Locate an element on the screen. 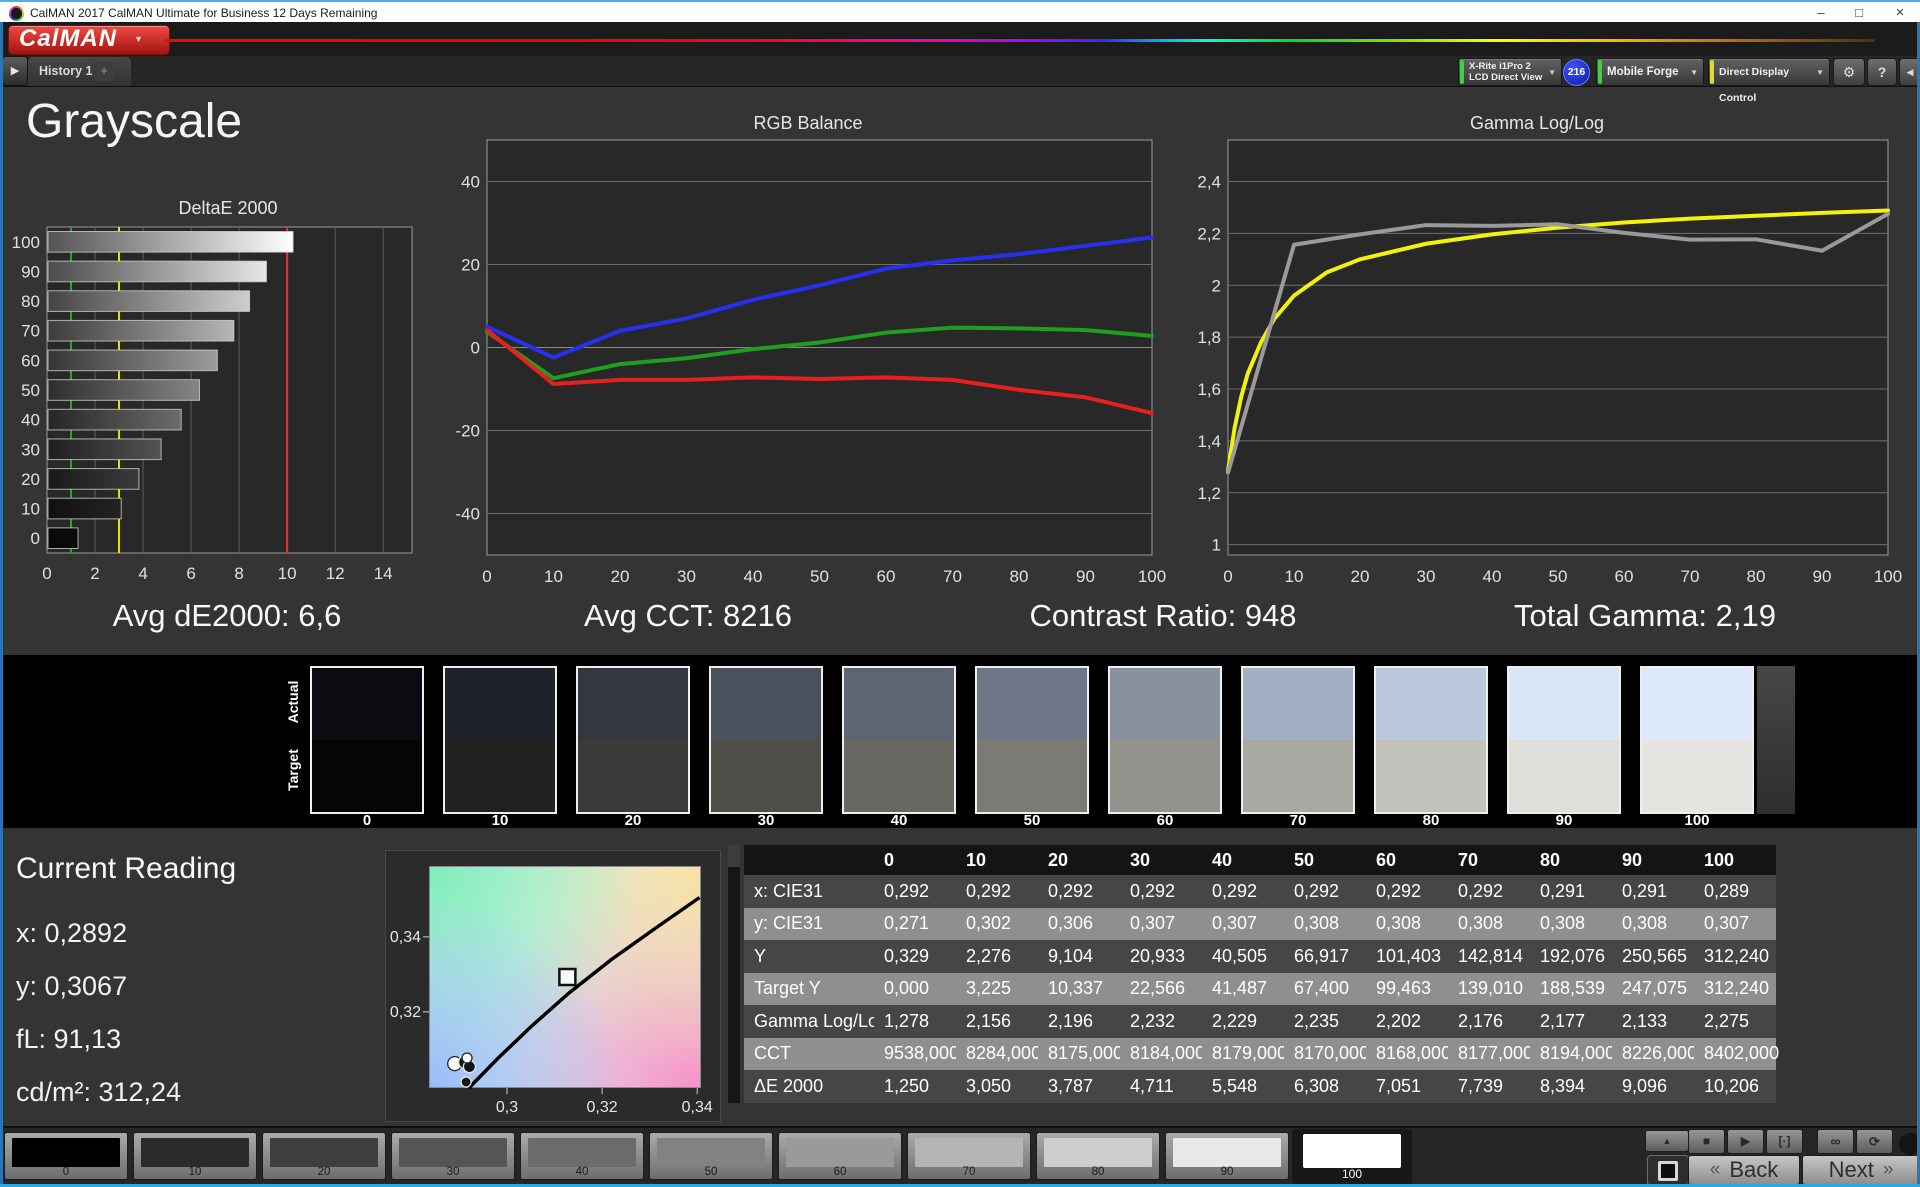 The image size is (1920, 1187). svg-text: 1,2 is located at coordinates (1209, 493).